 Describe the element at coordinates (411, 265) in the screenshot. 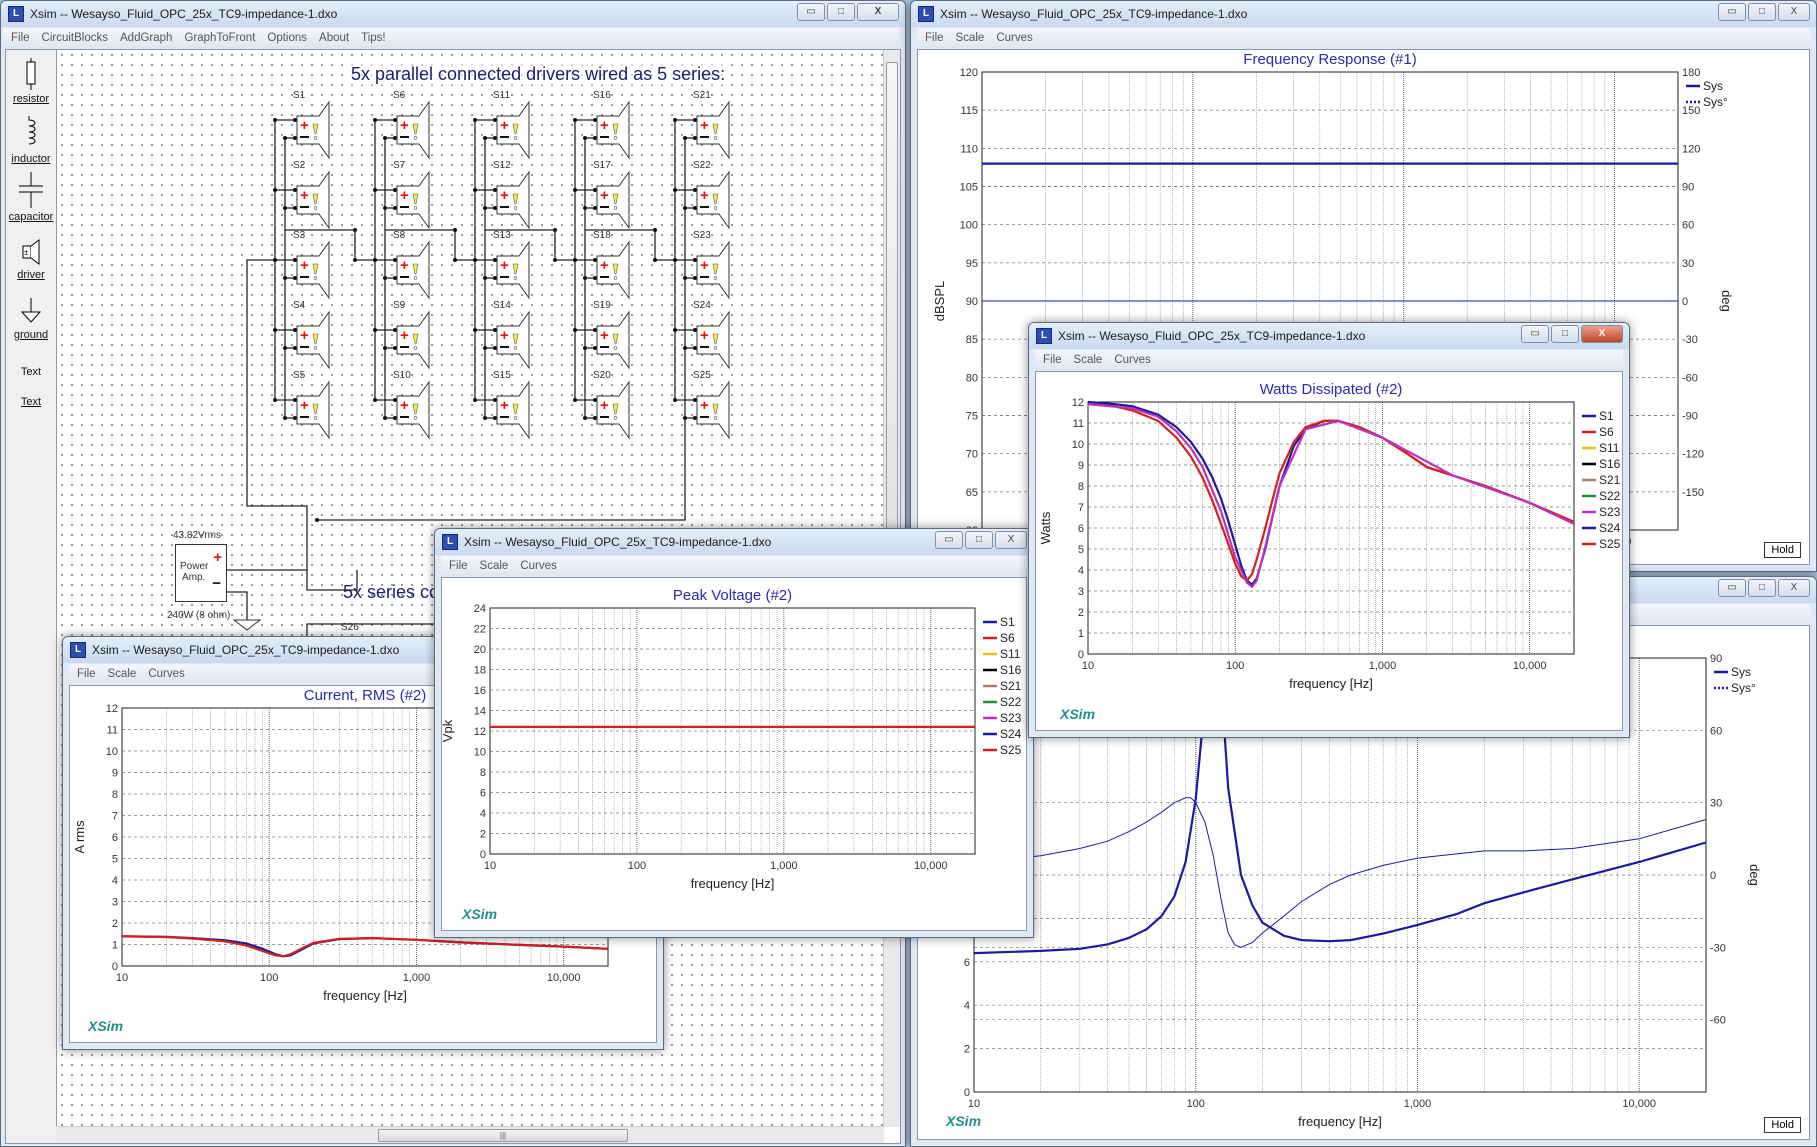

I see `driver-symbol: + S8` at that location.